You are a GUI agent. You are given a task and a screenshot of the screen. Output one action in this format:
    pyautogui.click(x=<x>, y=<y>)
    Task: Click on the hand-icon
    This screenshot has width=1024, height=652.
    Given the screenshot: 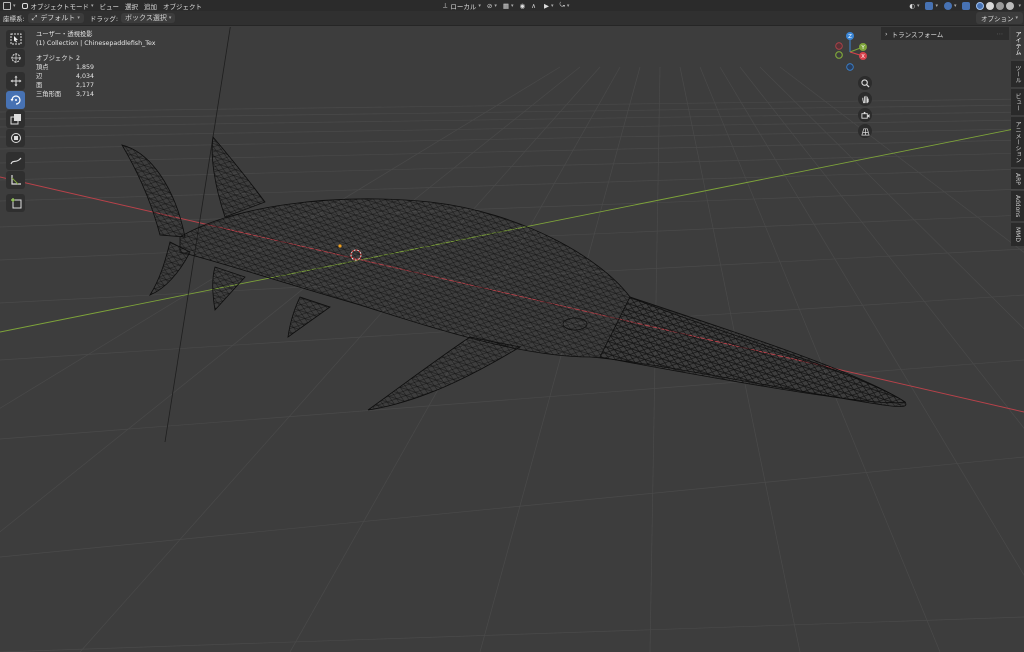 What is the action you would take?
    pyautogui.click(x=865, y=99)
    